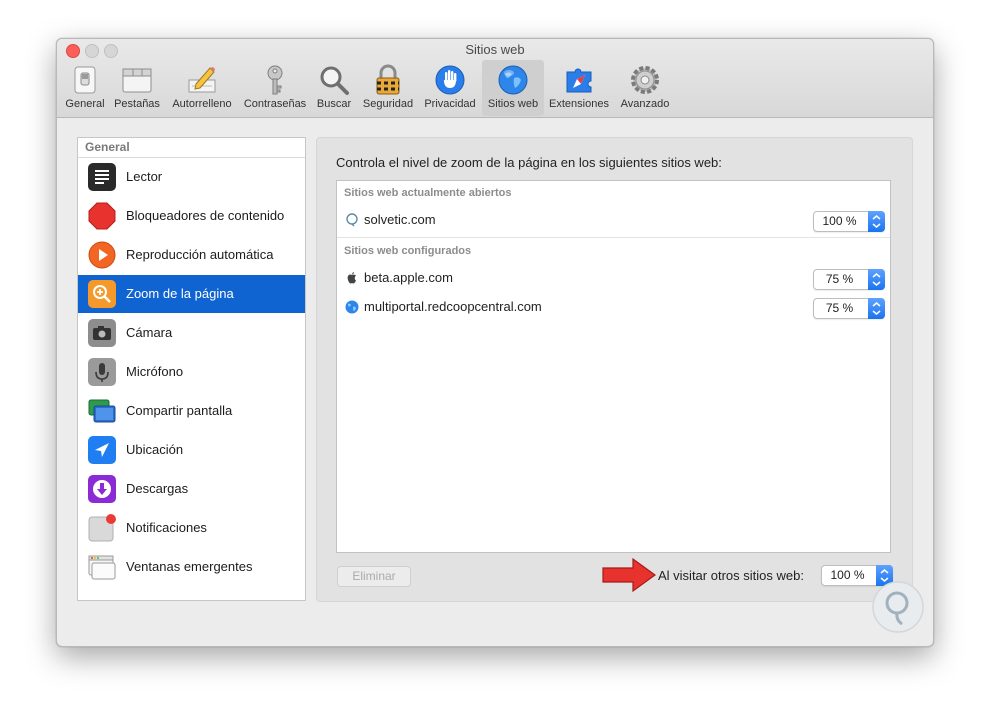 Image resolution: width=987 pixels, height=719 pixels. Describe the element at coordinates (513, 80) in the screenshot. I see `globe-icon` at that location.